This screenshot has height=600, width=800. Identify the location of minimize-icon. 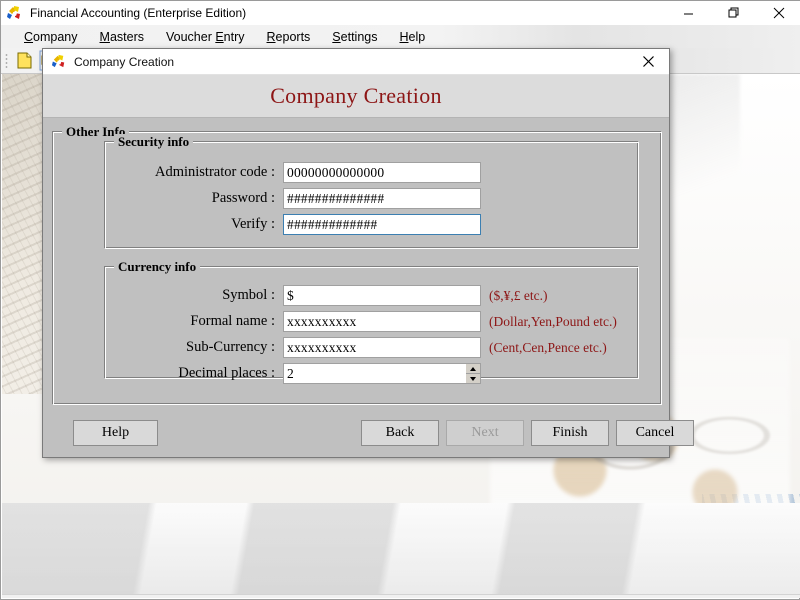
(688, 13).